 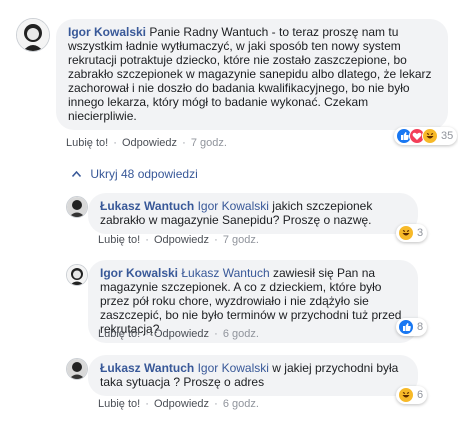 I want to click on reply-author: Igor Kowalski, so click(x=139, y=273).